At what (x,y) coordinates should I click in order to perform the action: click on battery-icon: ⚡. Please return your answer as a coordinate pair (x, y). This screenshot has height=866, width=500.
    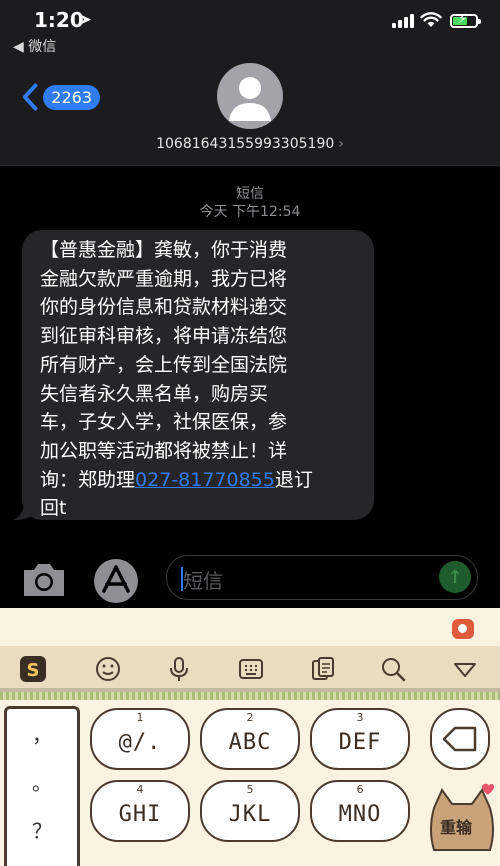
    Looking at the image, I should click on (465, 20).